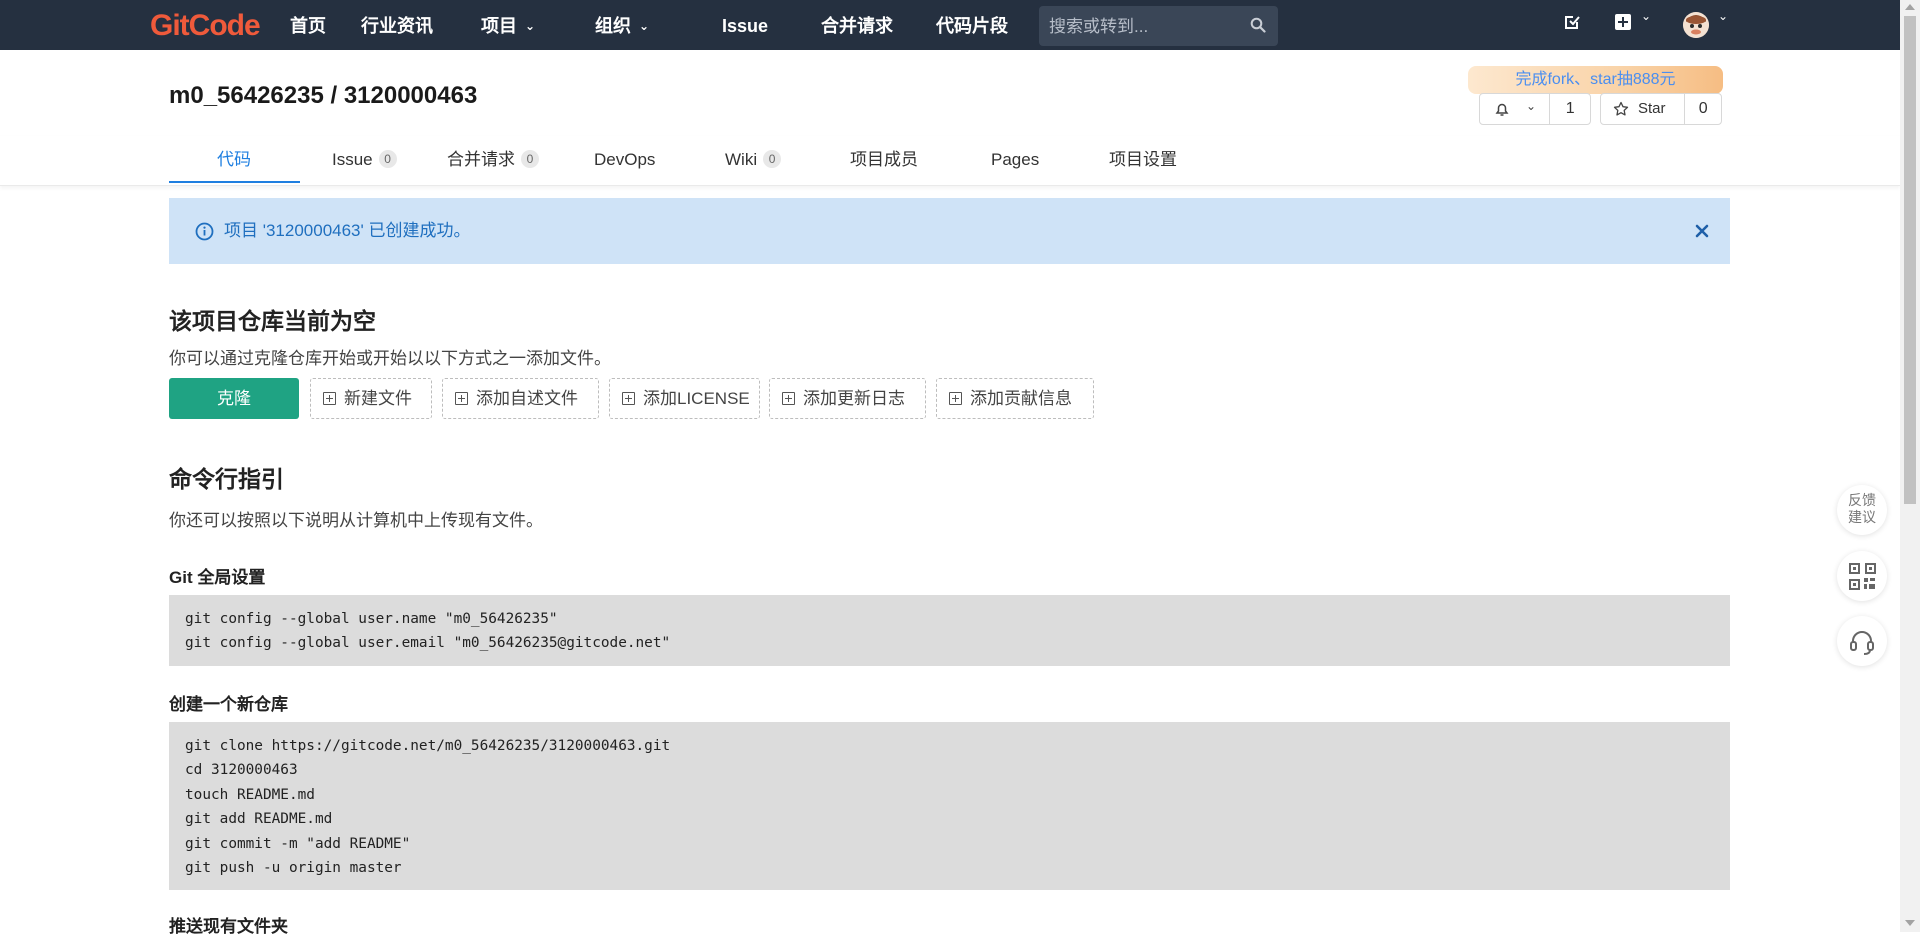  What do you see at coordinates (1145, 27) in the screenshot?
I see `search-input` at bounding box center [1145, 27].